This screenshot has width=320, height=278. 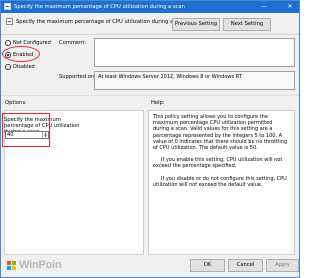 I want to click on minimize-button: —, so click(x=264, y=7).